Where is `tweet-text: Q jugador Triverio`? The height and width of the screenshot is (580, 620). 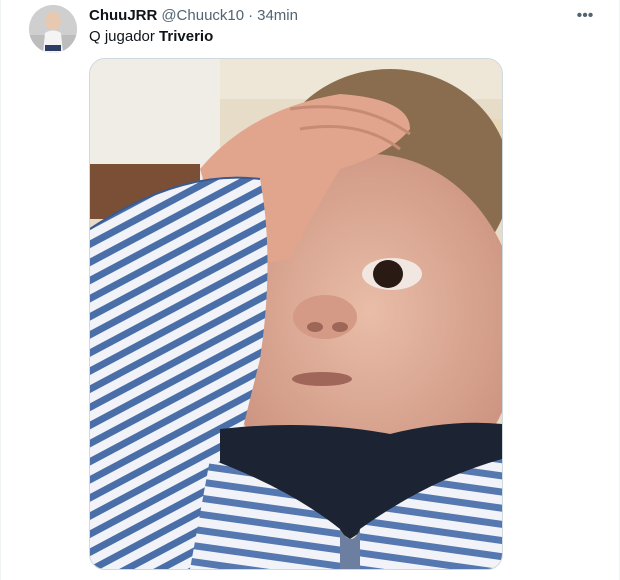 tweet-text: Q jugador Triverio is located at coordinates (151, 37).